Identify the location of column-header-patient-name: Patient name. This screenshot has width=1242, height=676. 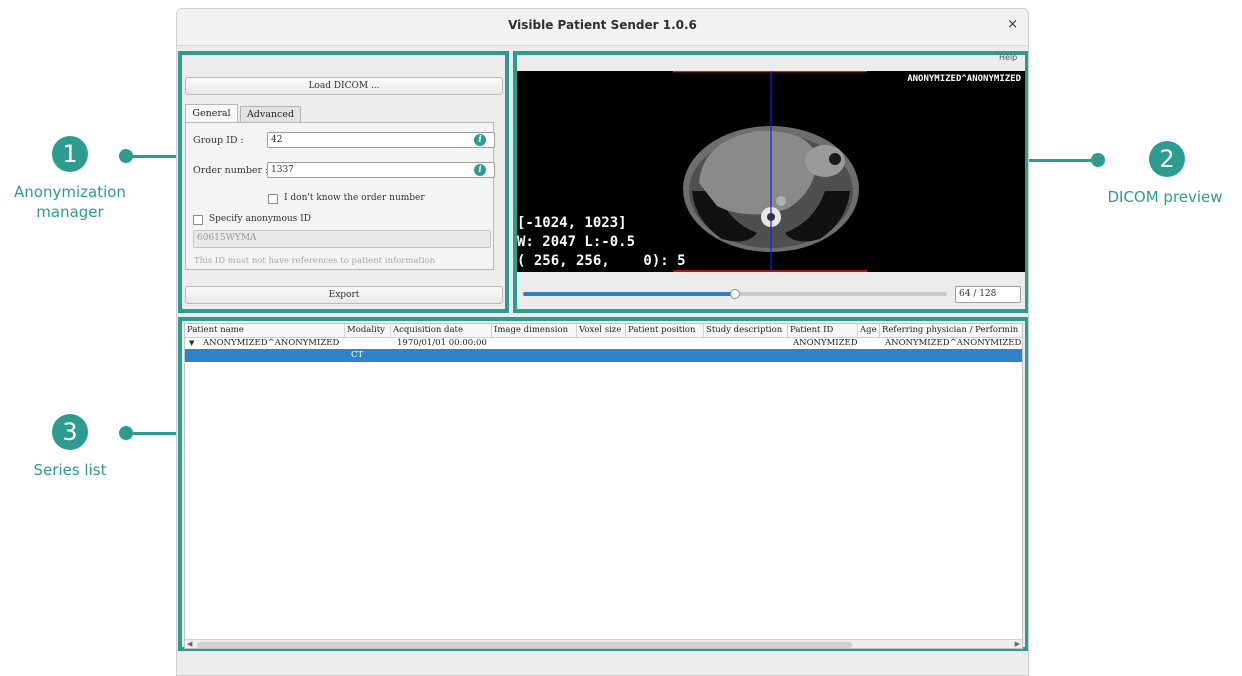
(265, 330).